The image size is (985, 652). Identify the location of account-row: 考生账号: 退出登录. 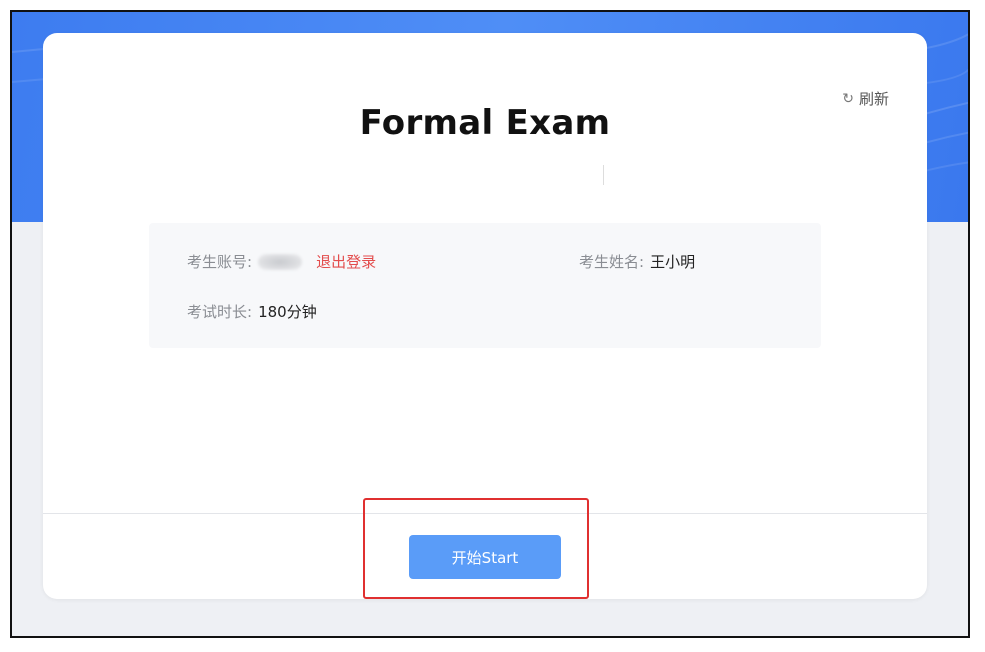
(281, 261).